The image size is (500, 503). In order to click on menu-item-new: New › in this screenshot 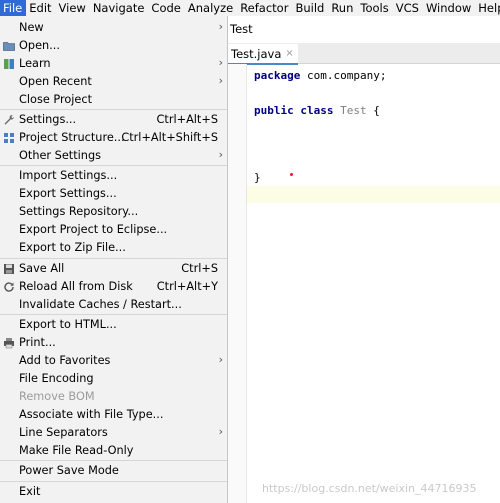, I will do `click(113, 28)`.